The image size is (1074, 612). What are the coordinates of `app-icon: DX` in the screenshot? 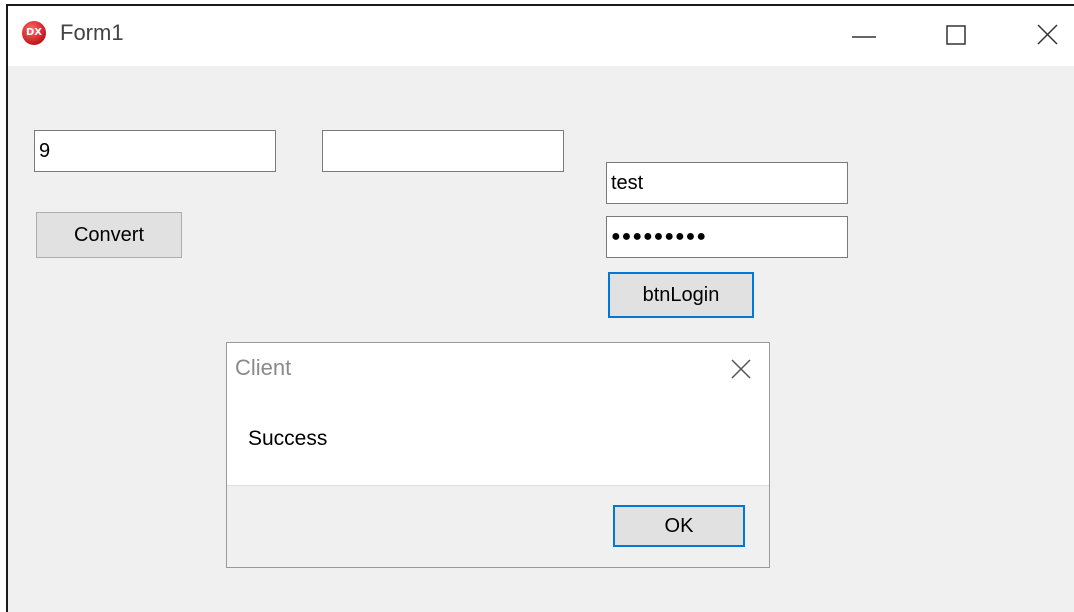 It's located at (34, 33).